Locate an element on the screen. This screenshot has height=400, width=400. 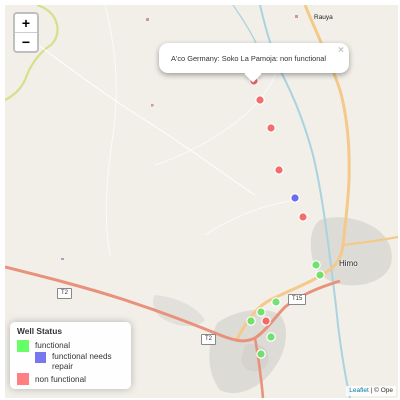
popup-close-button: × is located at coordinates (341, 50).